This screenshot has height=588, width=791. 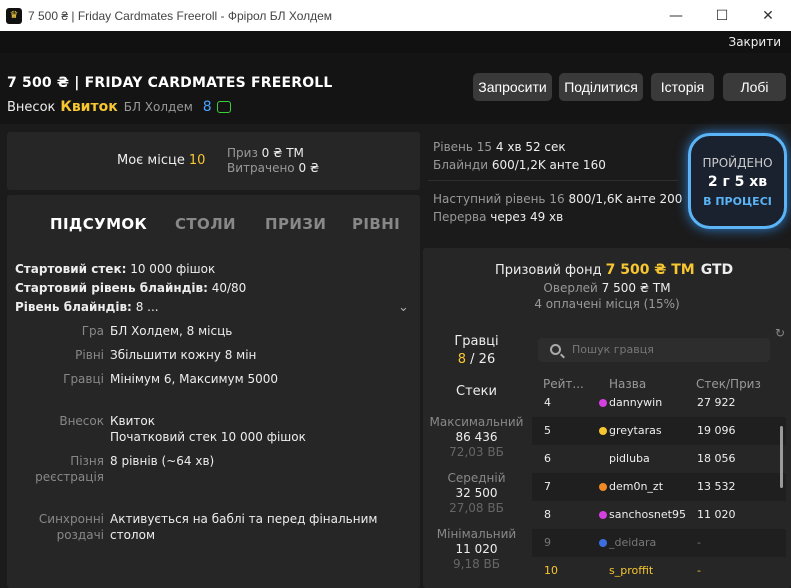 What do you see at coordinates (131, 288) in the screenshot?
I see `starting-blinds: Стартовий рівень блайндів: 40/80` at bounding box center [131, 288].